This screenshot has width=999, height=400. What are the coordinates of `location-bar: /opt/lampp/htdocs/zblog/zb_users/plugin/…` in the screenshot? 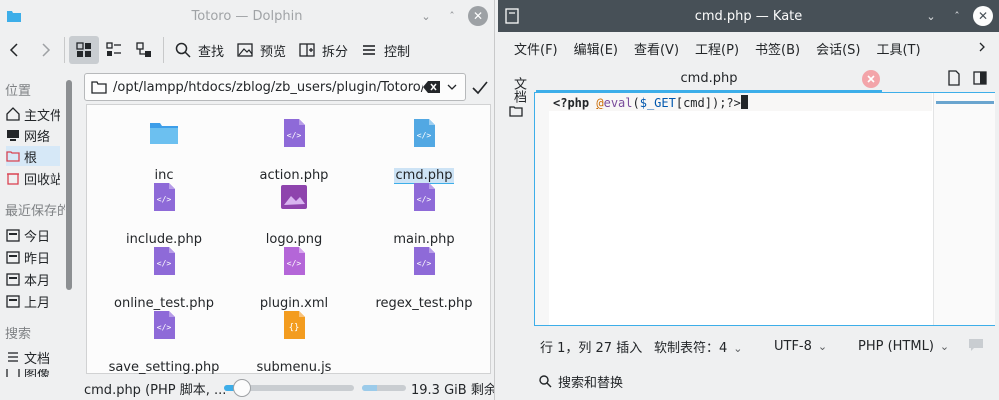 It's located at (275, 87).